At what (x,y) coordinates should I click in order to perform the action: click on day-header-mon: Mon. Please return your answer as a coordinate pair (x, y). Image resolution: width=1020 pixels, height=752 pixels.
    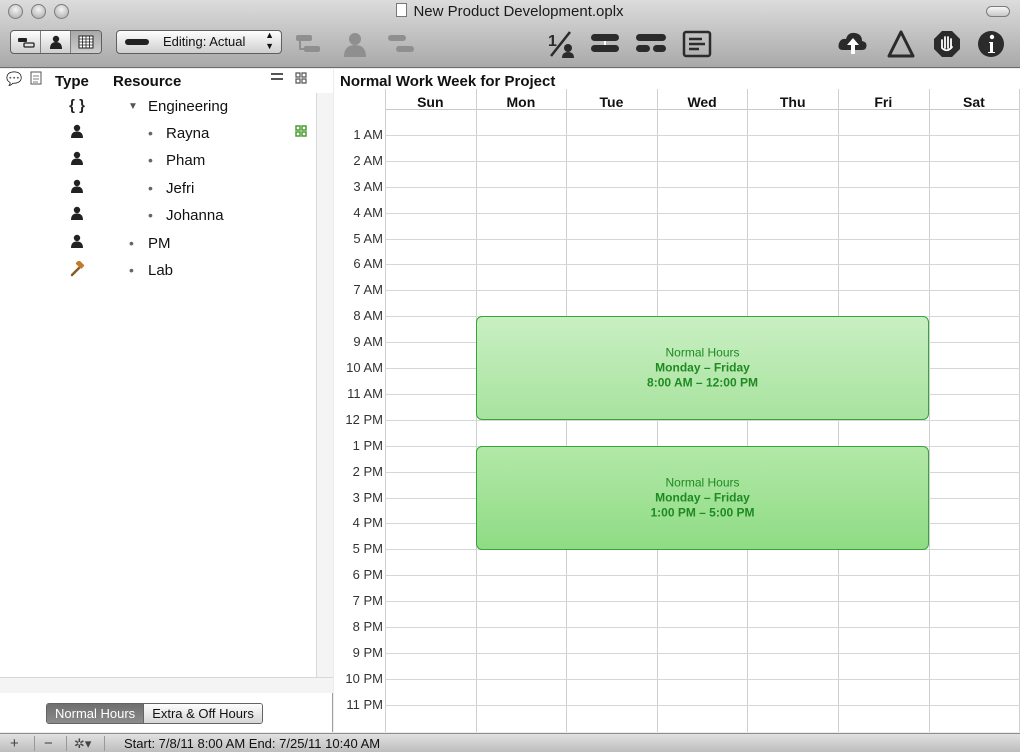
    Looking at the image, I should click on (521, 102).